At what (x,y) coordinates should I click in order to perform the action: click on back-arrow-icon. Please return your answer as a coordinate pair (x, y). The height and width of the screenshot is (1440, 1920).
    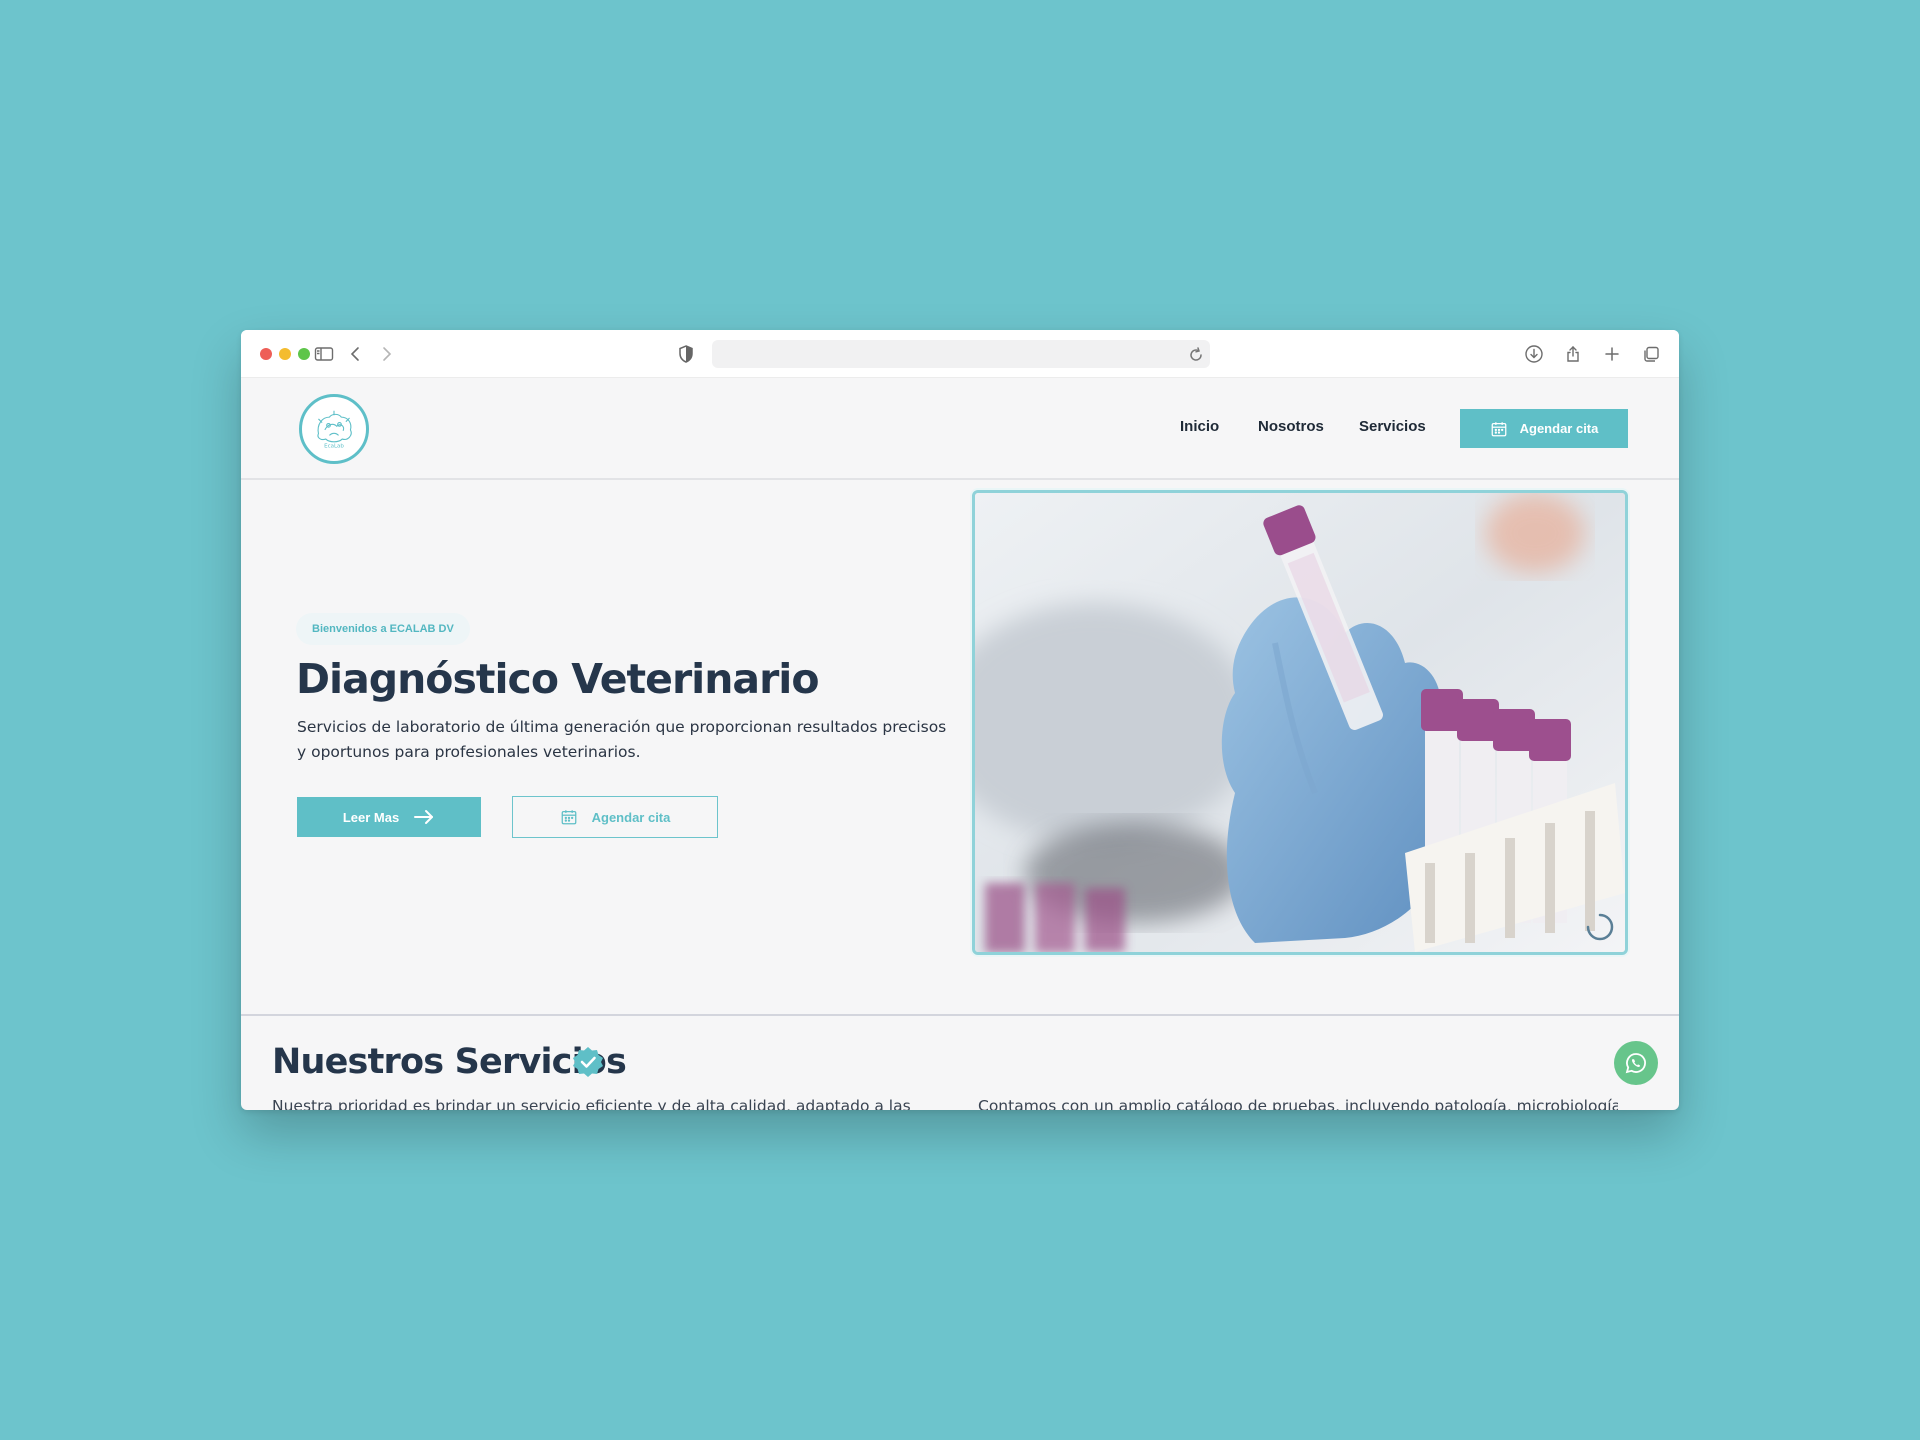
    Looking at the image, I should click on (356, 354).